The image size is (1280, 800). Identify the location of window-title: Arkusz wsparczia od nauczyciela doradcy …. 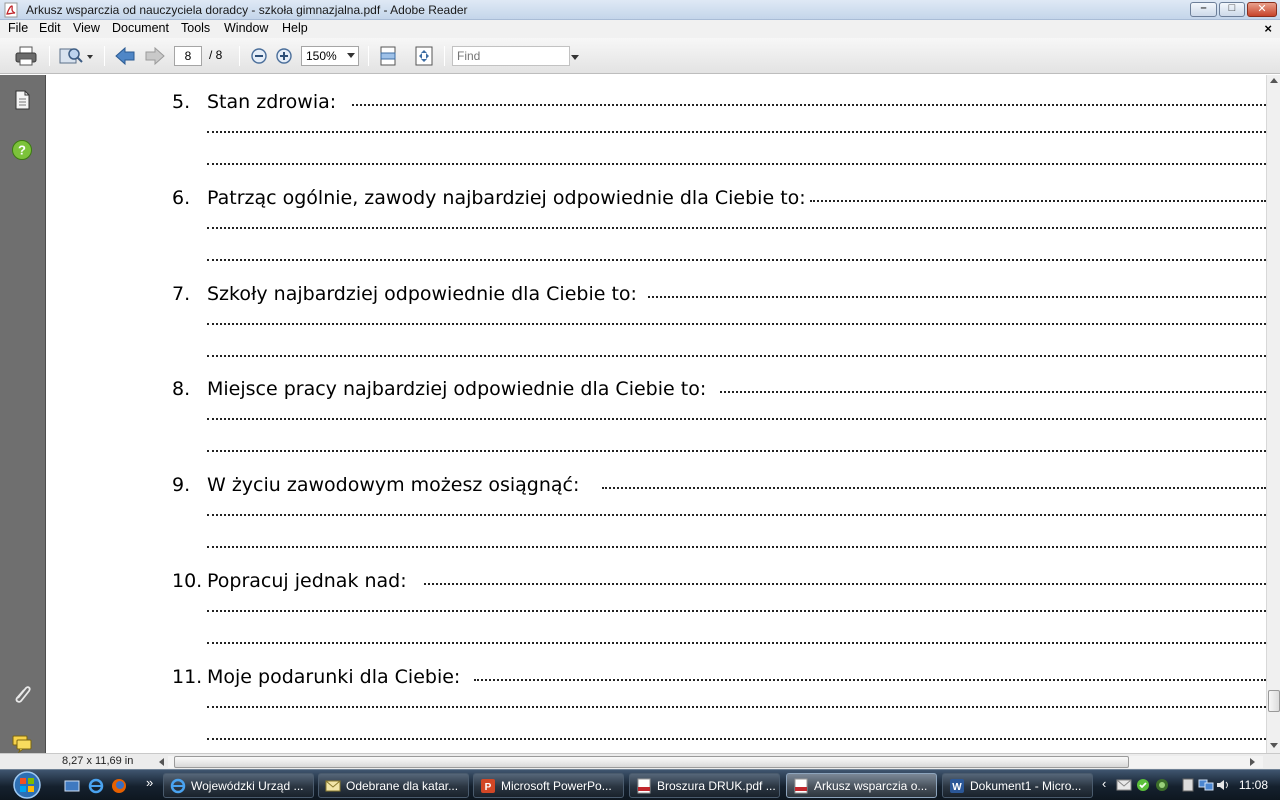
(247, 10).